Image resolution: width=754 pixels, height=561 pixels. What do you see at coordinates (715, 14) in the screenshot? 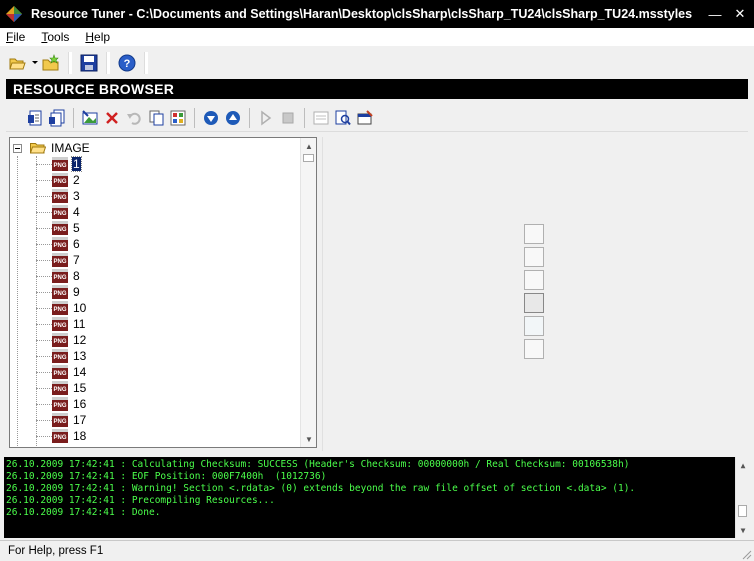
I see `minimize-button: —` at bounding box center [715, 14].